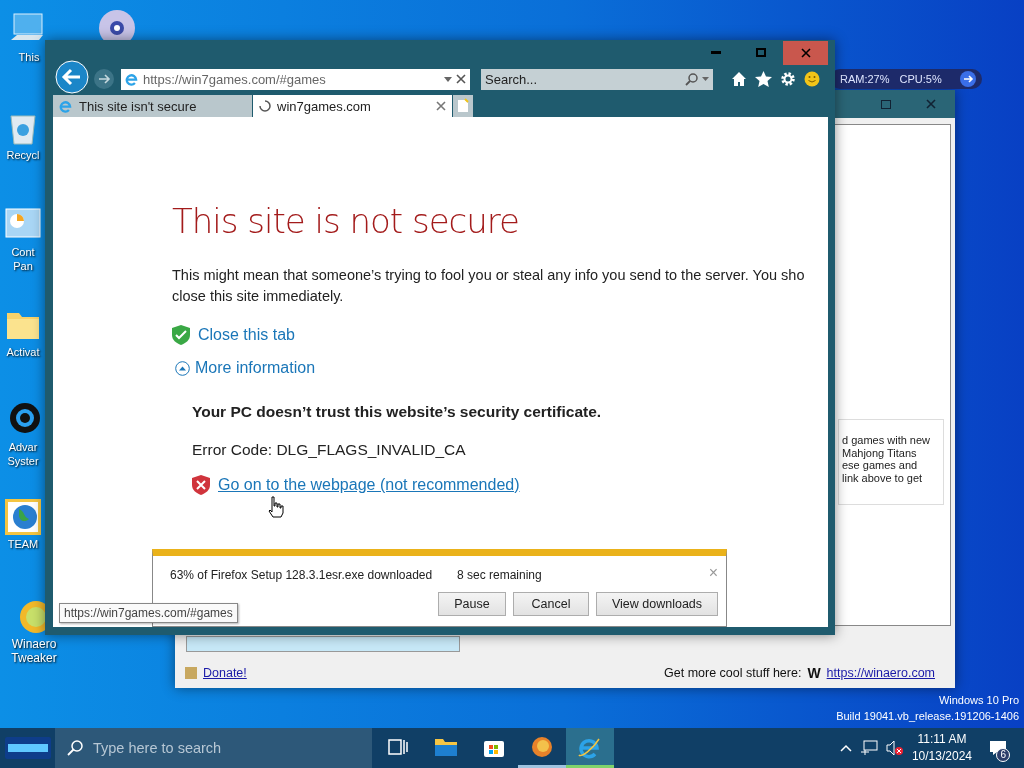  I want to click on link-url-tooltip: https://win7games.com/#games, so click(148, 613).